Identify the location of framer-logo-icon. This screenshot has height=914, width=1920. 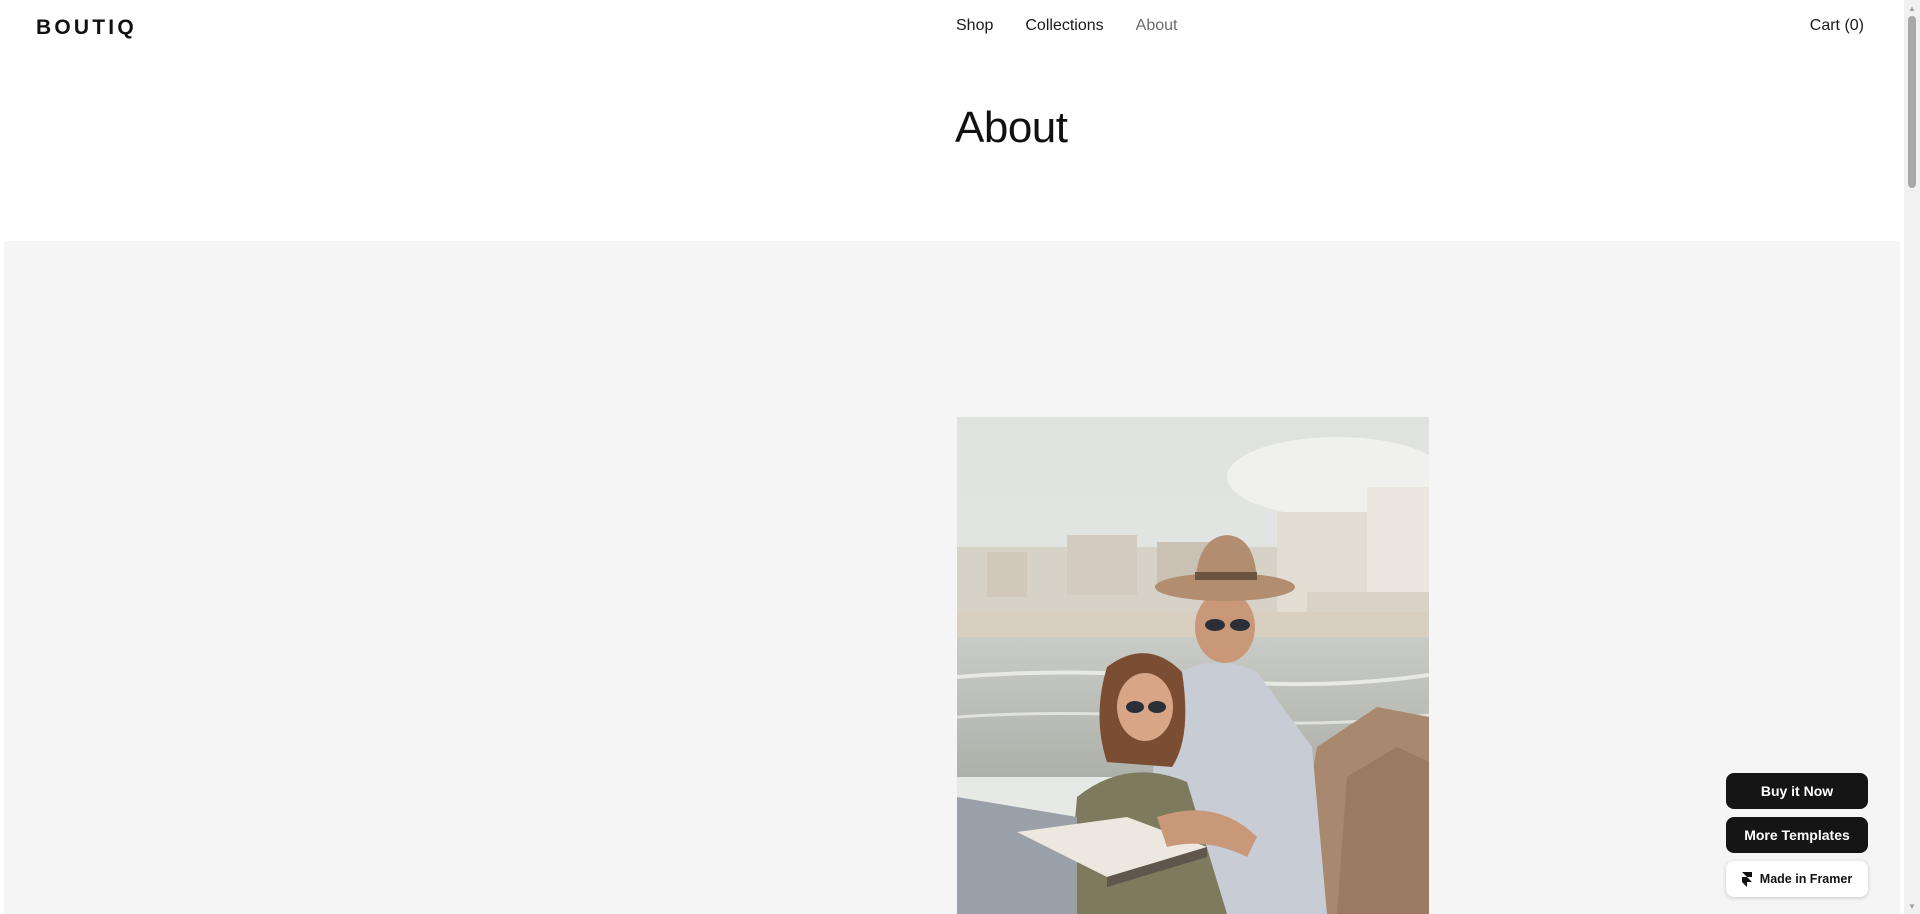
(1746, 879).